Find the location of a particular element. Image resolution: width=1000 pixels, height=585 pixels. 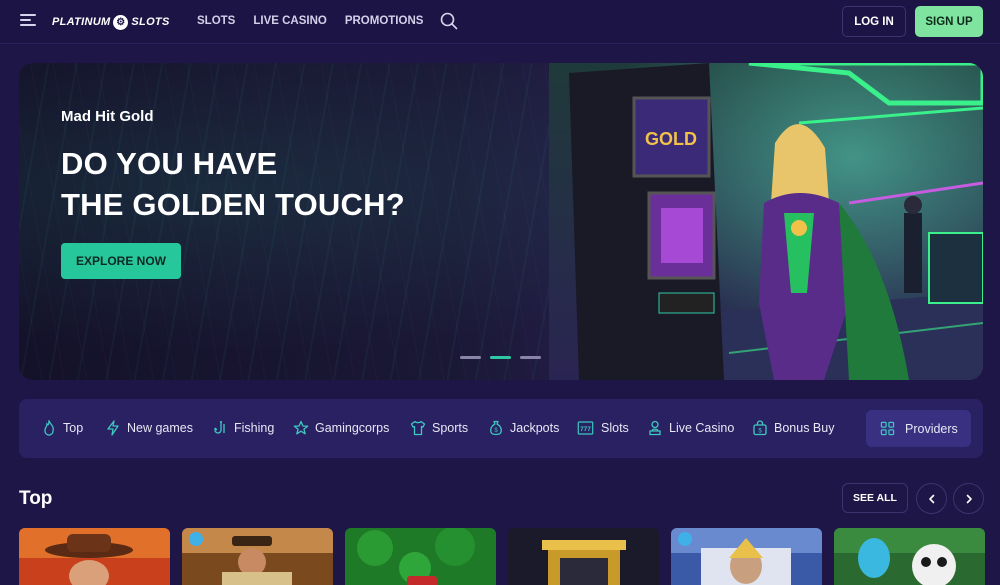

fishhook-icon is located at coordinates (219, 427).